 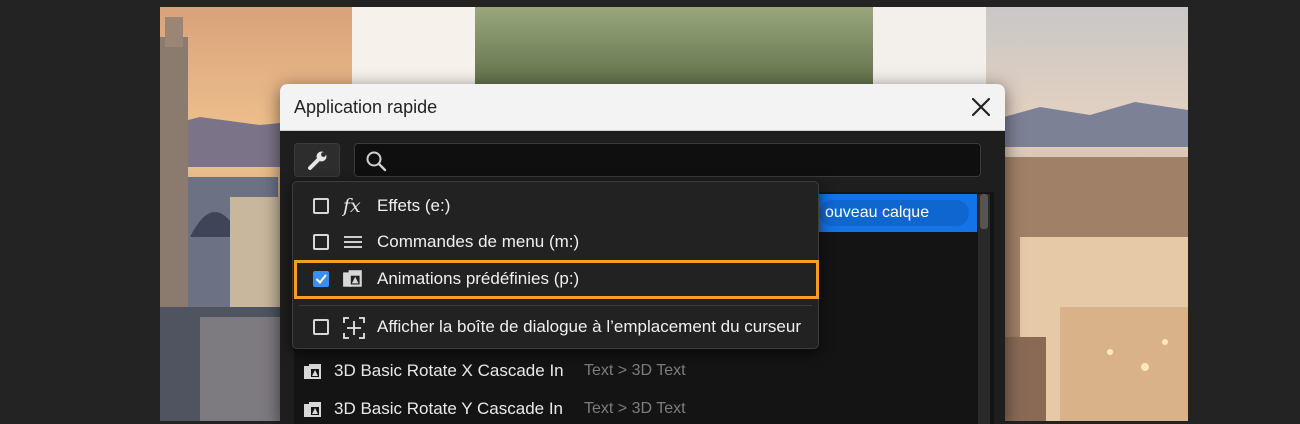 I want to click on result-name: 3D Basic Rotate Y Cascade In, so click(x=449, y=408).